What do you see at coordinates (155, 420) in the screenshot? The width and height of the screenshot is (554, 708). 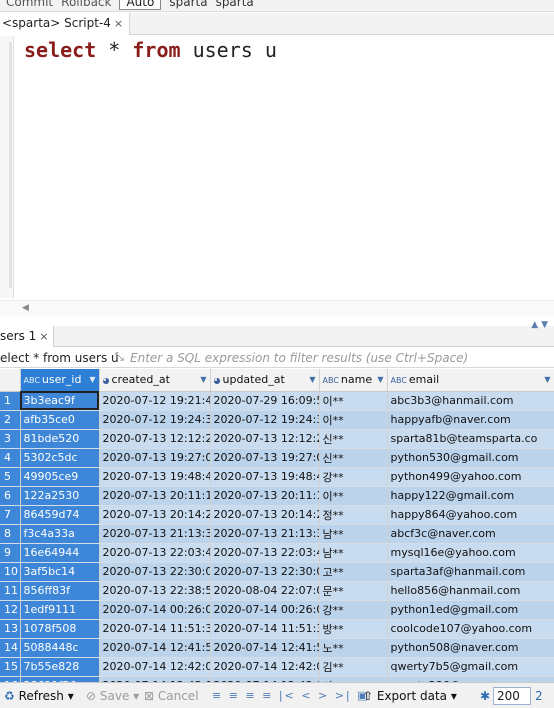 I see `cell-created-at: 2020-07-12 19:24:32` at bounding box center [155, 420].